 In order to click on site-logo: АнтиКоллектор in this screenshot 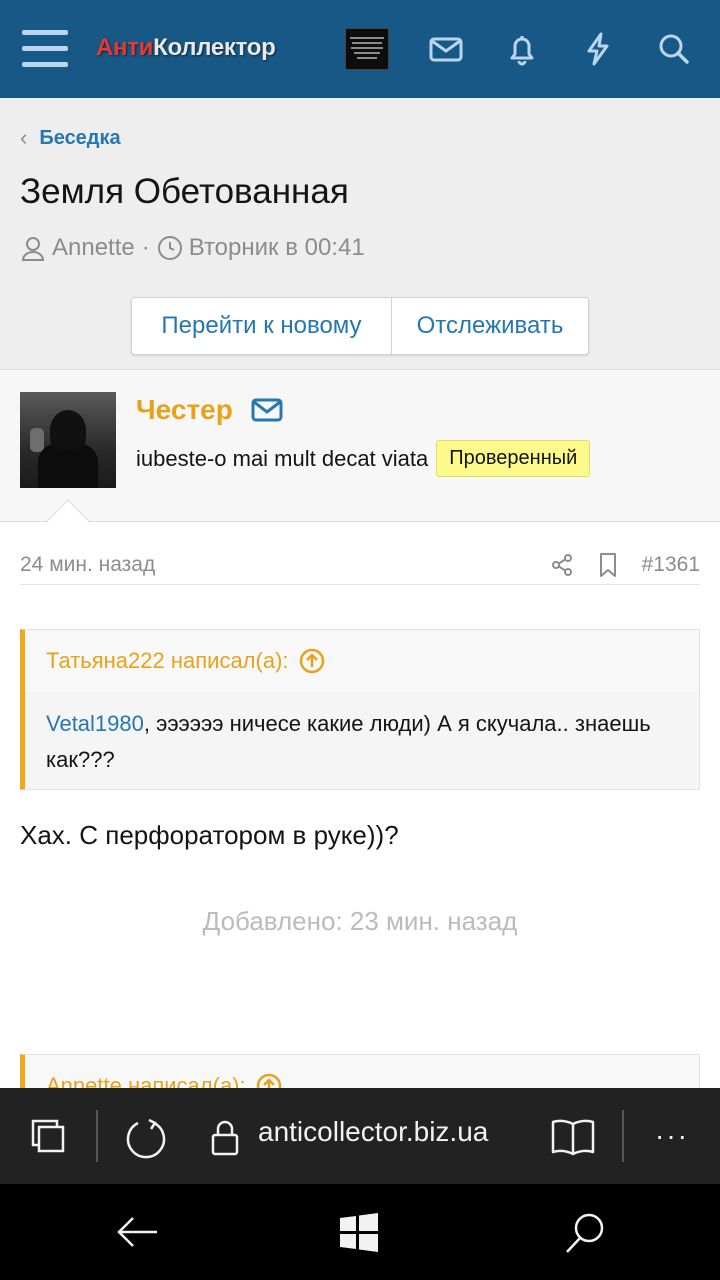, I will do `click(186, 48)`.